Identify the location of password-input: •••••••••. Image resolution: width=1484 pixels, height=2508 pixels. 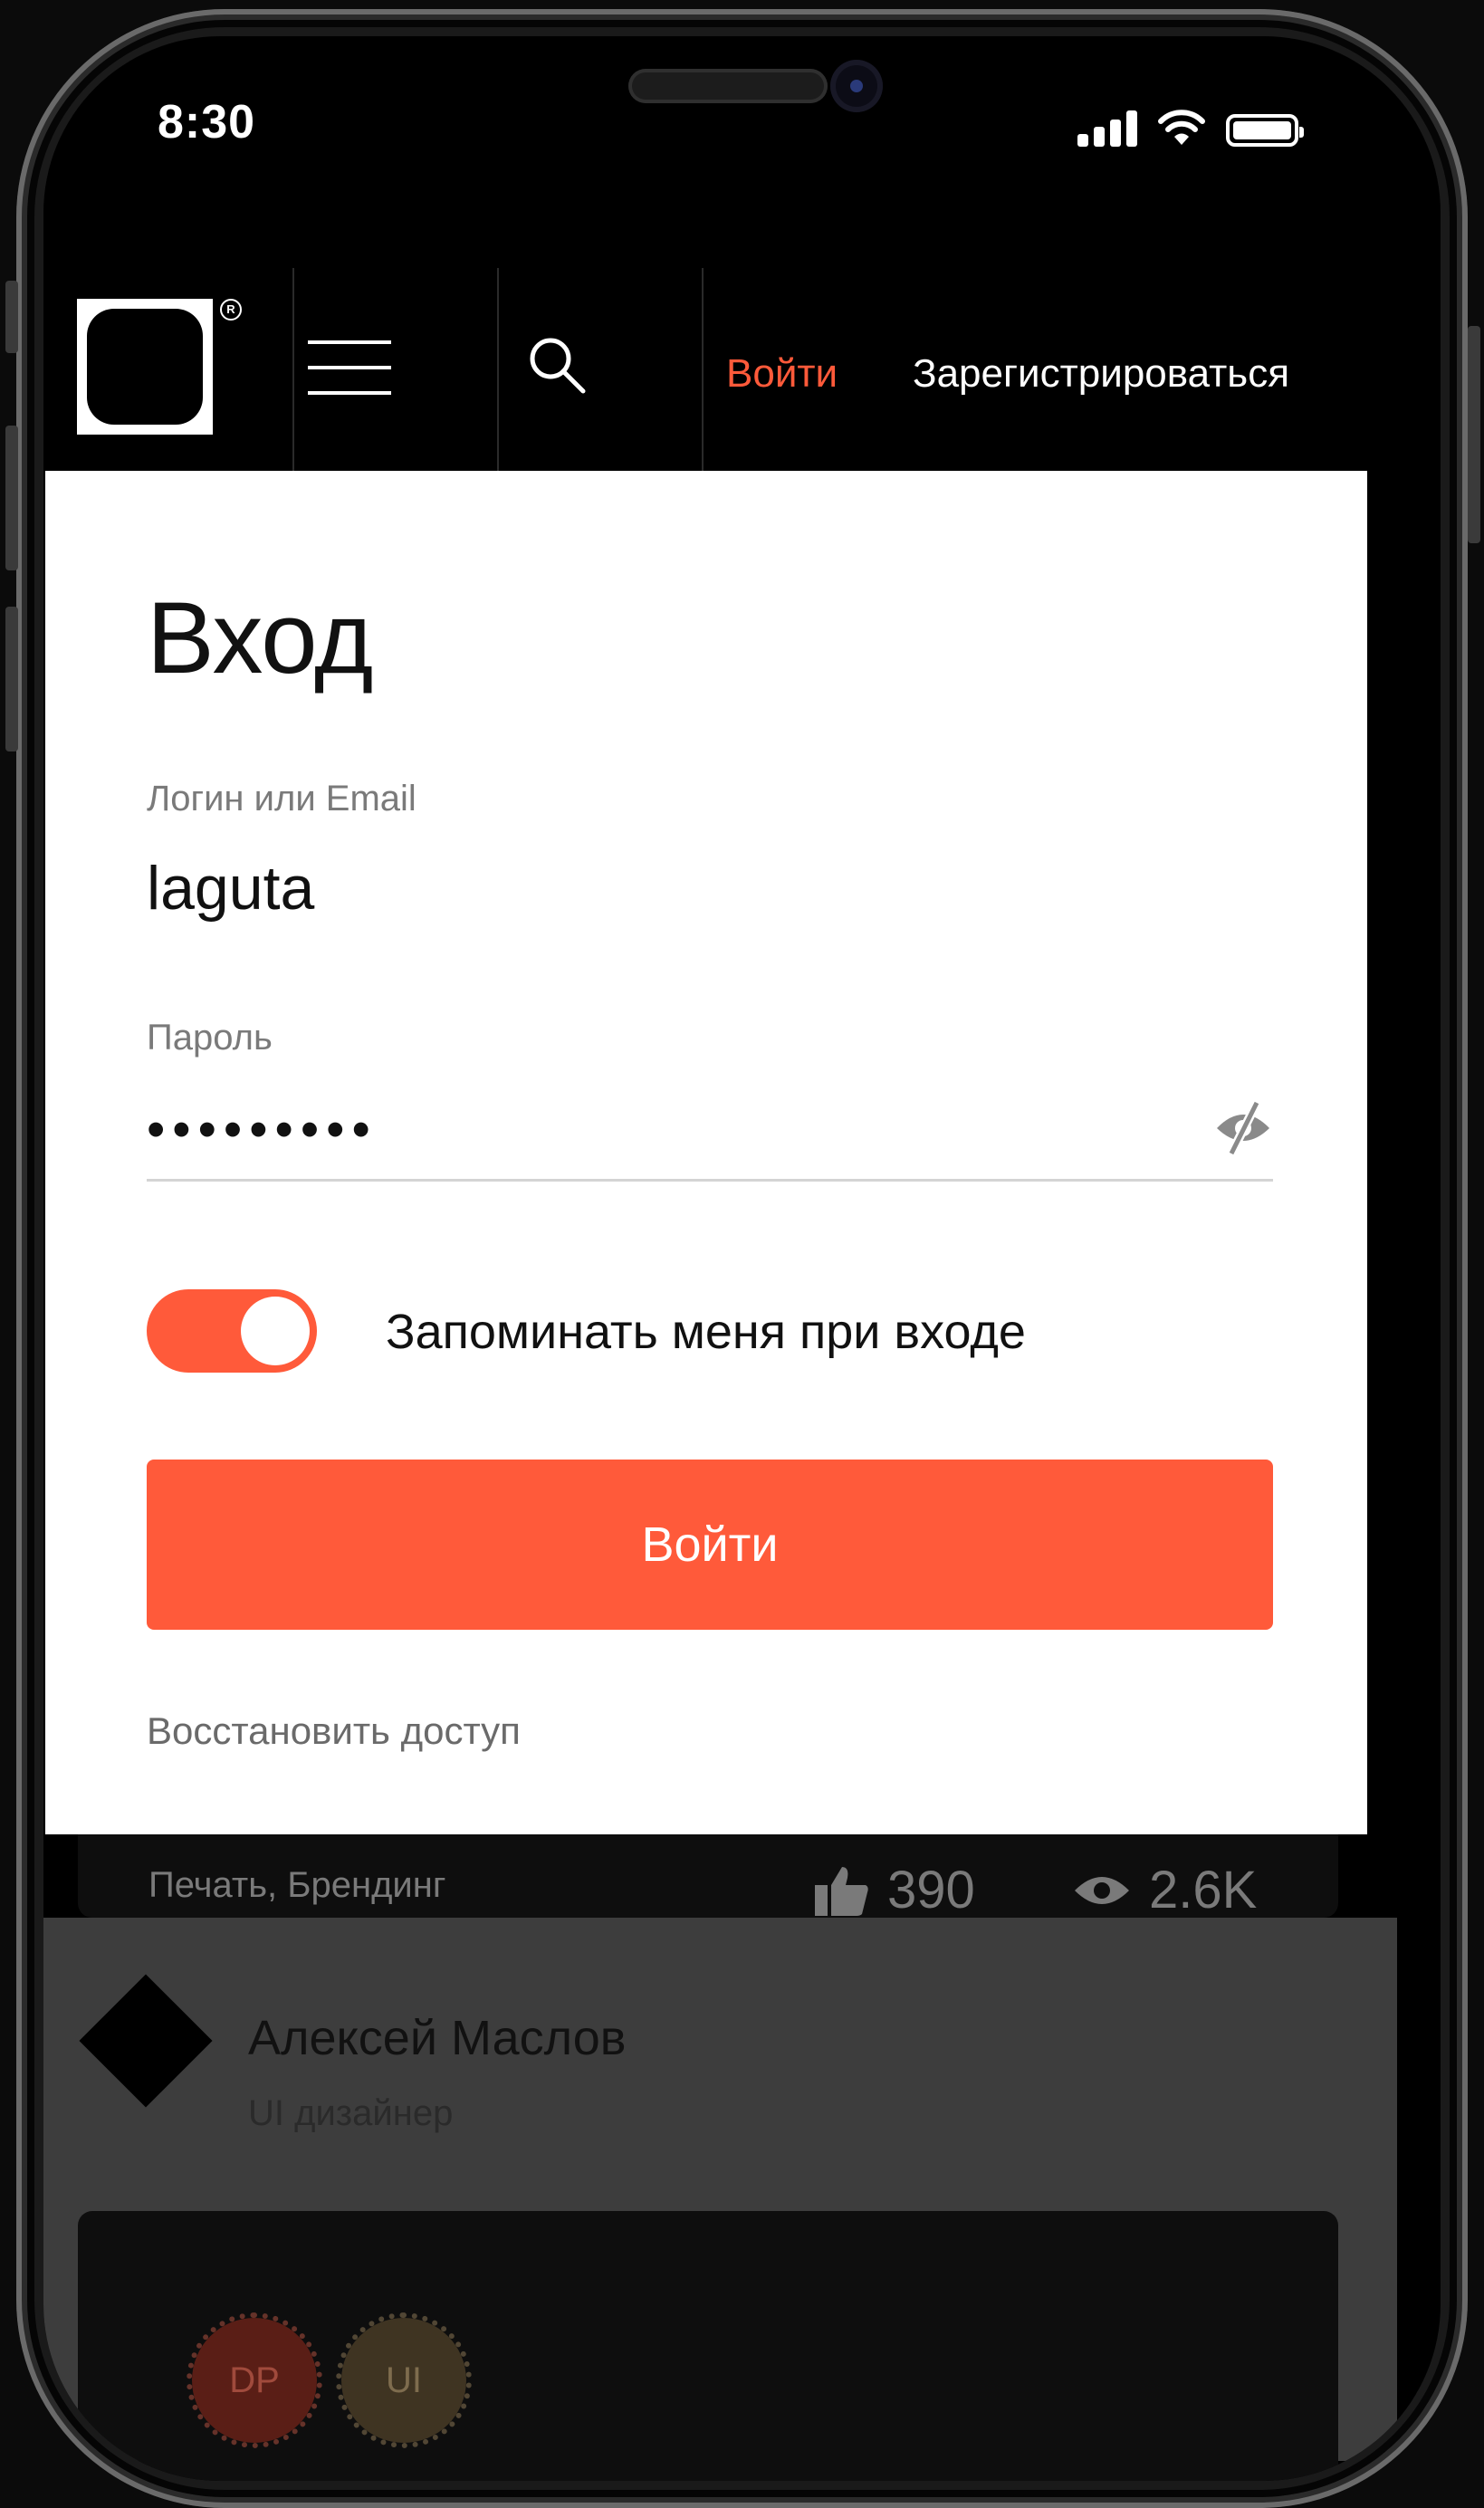
(262, 1130).